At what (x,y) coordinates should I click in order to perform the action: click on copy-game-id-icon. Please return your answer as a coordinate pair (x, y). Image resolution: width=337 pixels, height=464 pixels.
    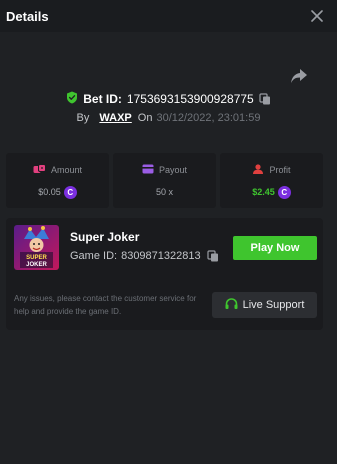
    Looking at the image, I should click on (213, 256).